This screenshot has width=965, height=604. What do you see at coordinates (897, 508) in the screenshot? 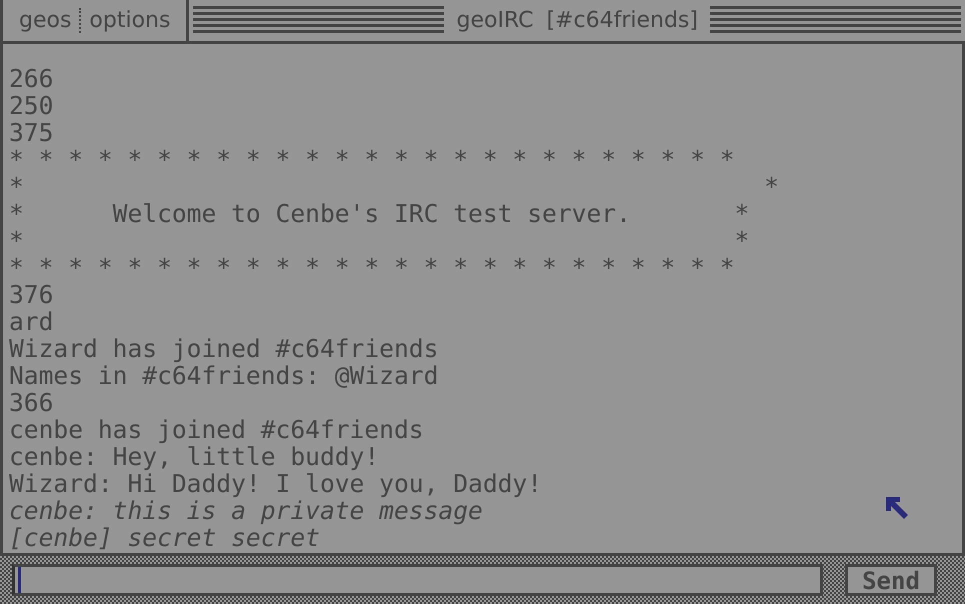
I see `mouse-pointer-icon` at bounding box center [897, 508].